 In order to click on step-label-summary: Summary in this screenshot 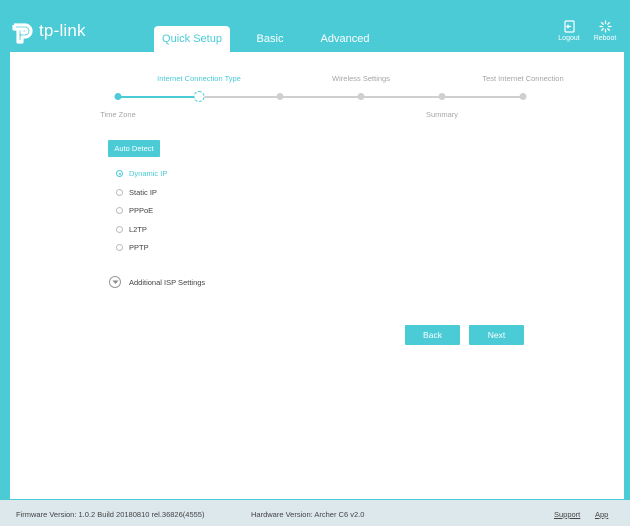, I will do `click(442, 114)`.